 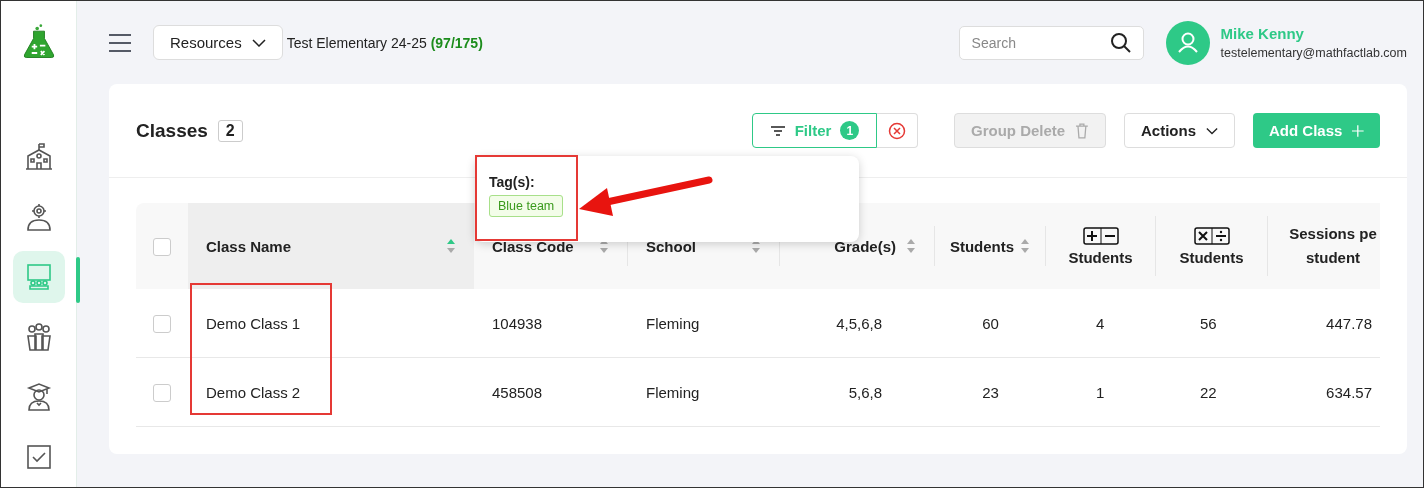 What do you see at coordinates (1262, 33) in the screenshot?
I see `user-name: Mike Kenny` at bounding box center [1262, 33].